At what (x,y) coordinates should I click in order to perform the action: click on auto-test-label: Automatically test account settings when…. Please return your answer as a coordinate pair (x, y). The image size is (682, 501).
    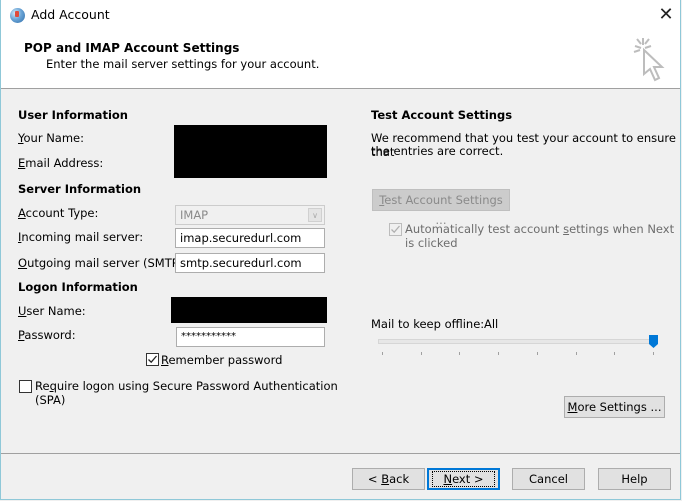
    Looking at the image, I should click on (540, 229).